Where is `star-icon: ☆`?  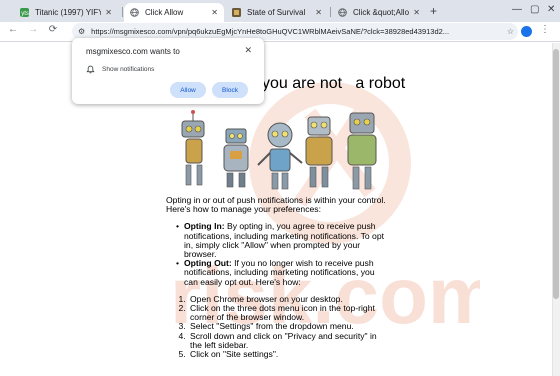 star-icon: ☆ is located at coordinates (510, 31).